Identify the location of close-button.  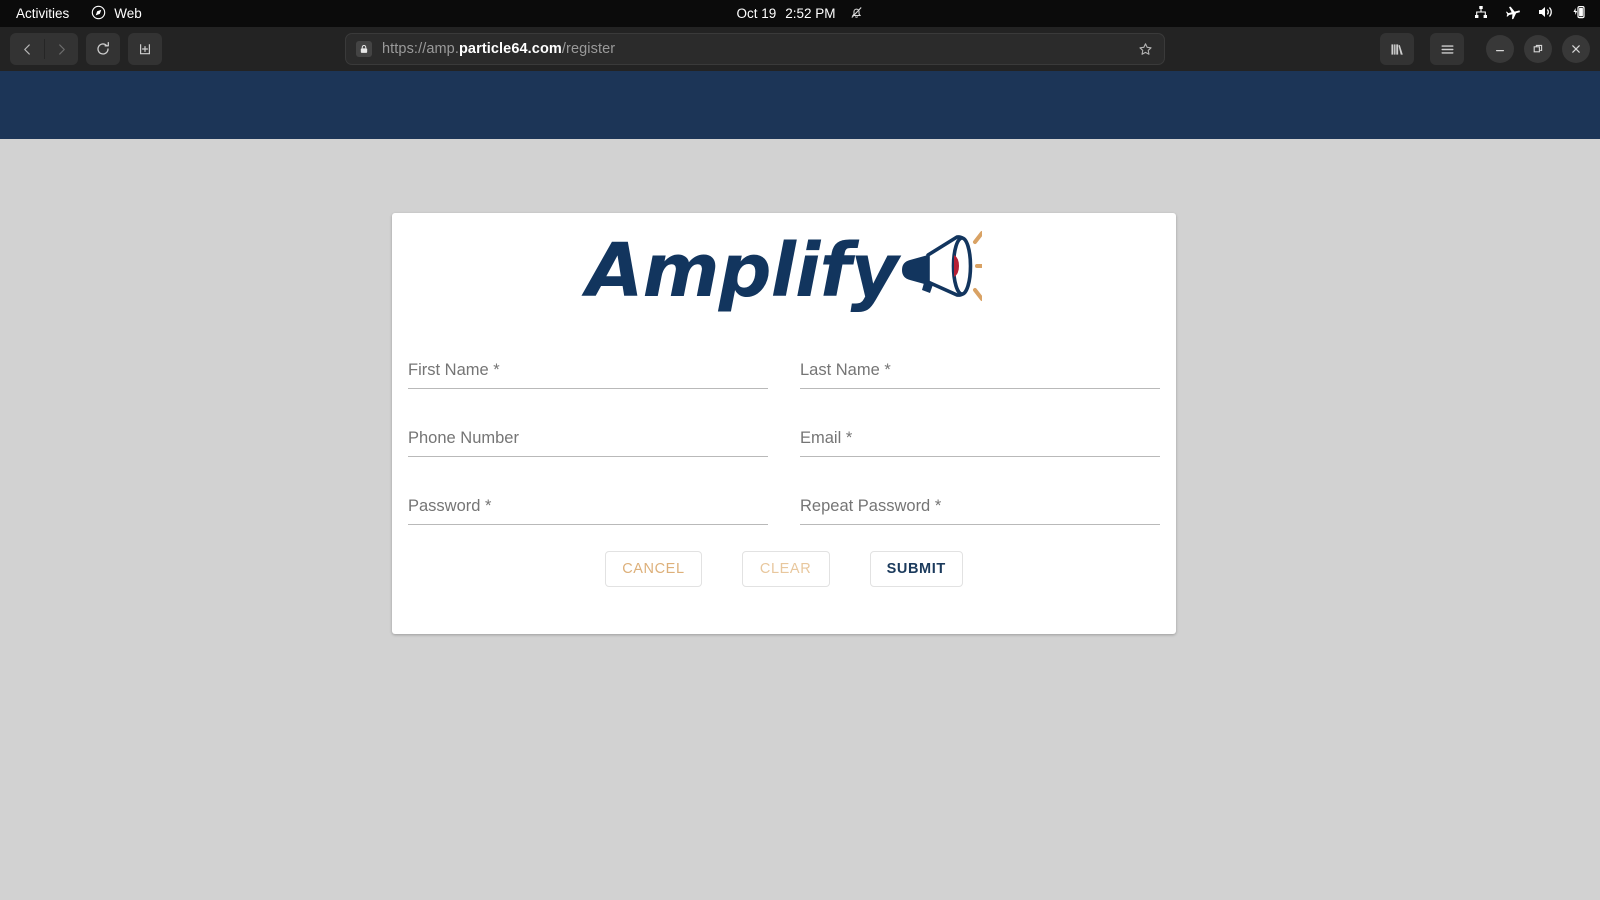
(1576, 49).